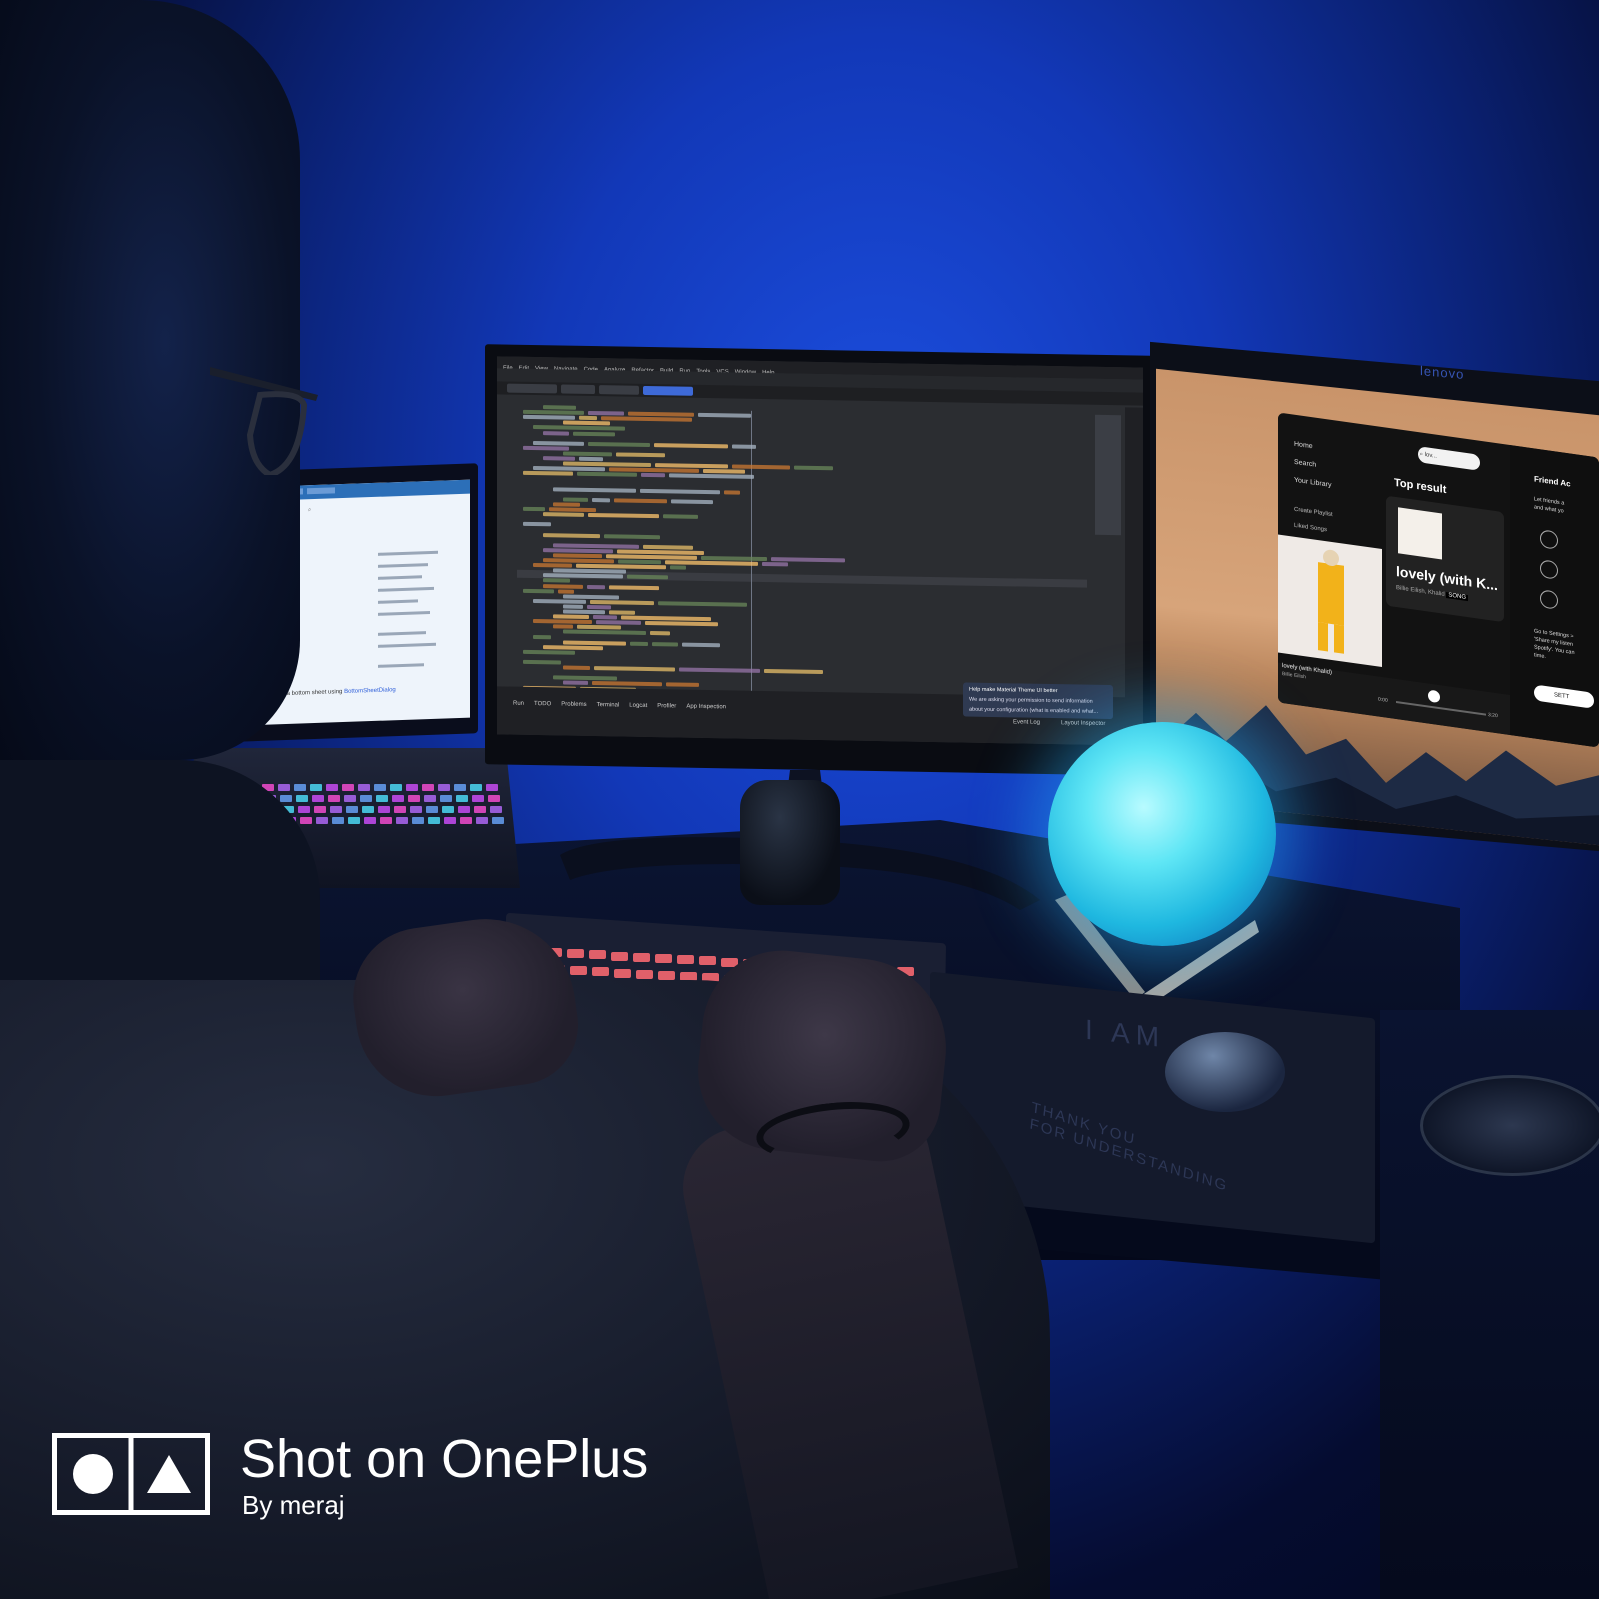 The height and width of the screenshot is (1599, 1599). Describe the element at coordinates (1083, 723) in the screenshot. I see `ide-status-item: Layout Inspector` at that location.